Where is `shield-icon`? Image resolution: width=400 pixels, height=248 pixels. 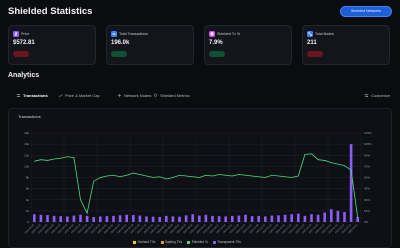 shield-icon is located at coordinates (155, 95).